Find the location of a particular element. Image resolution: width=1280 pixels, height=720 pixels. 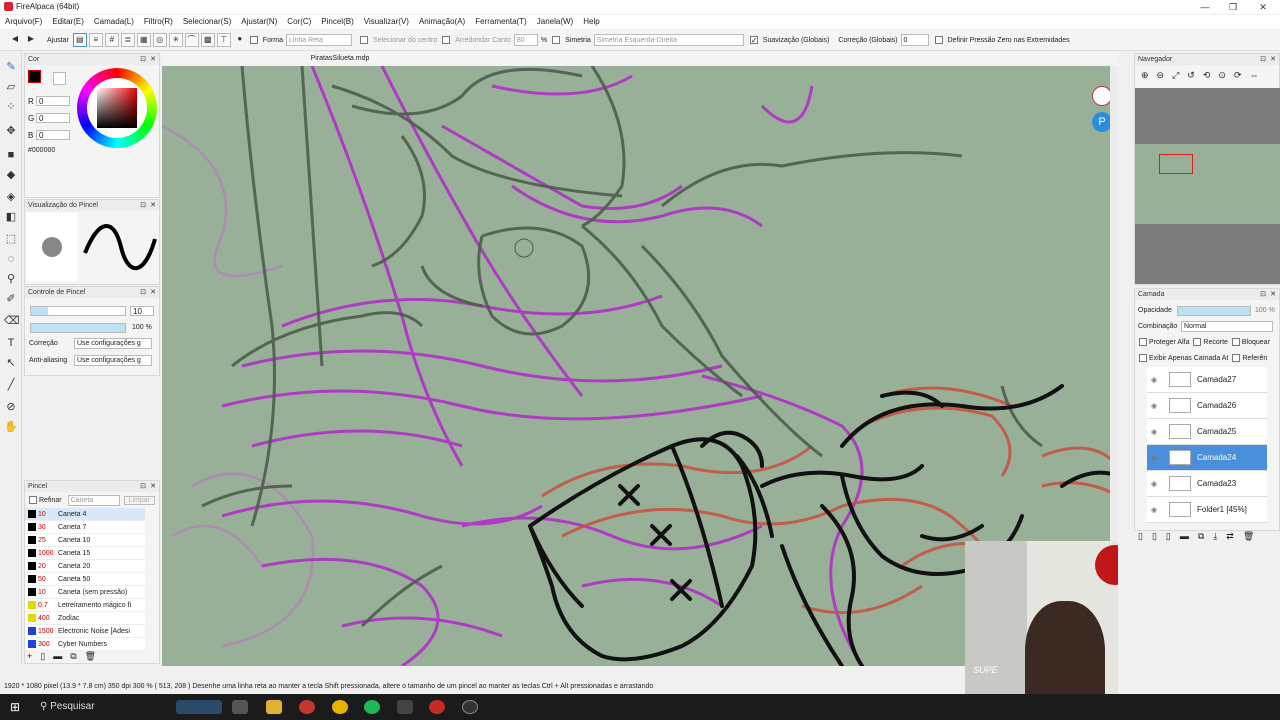

app-red-icon is located at coordinates (307, 707).